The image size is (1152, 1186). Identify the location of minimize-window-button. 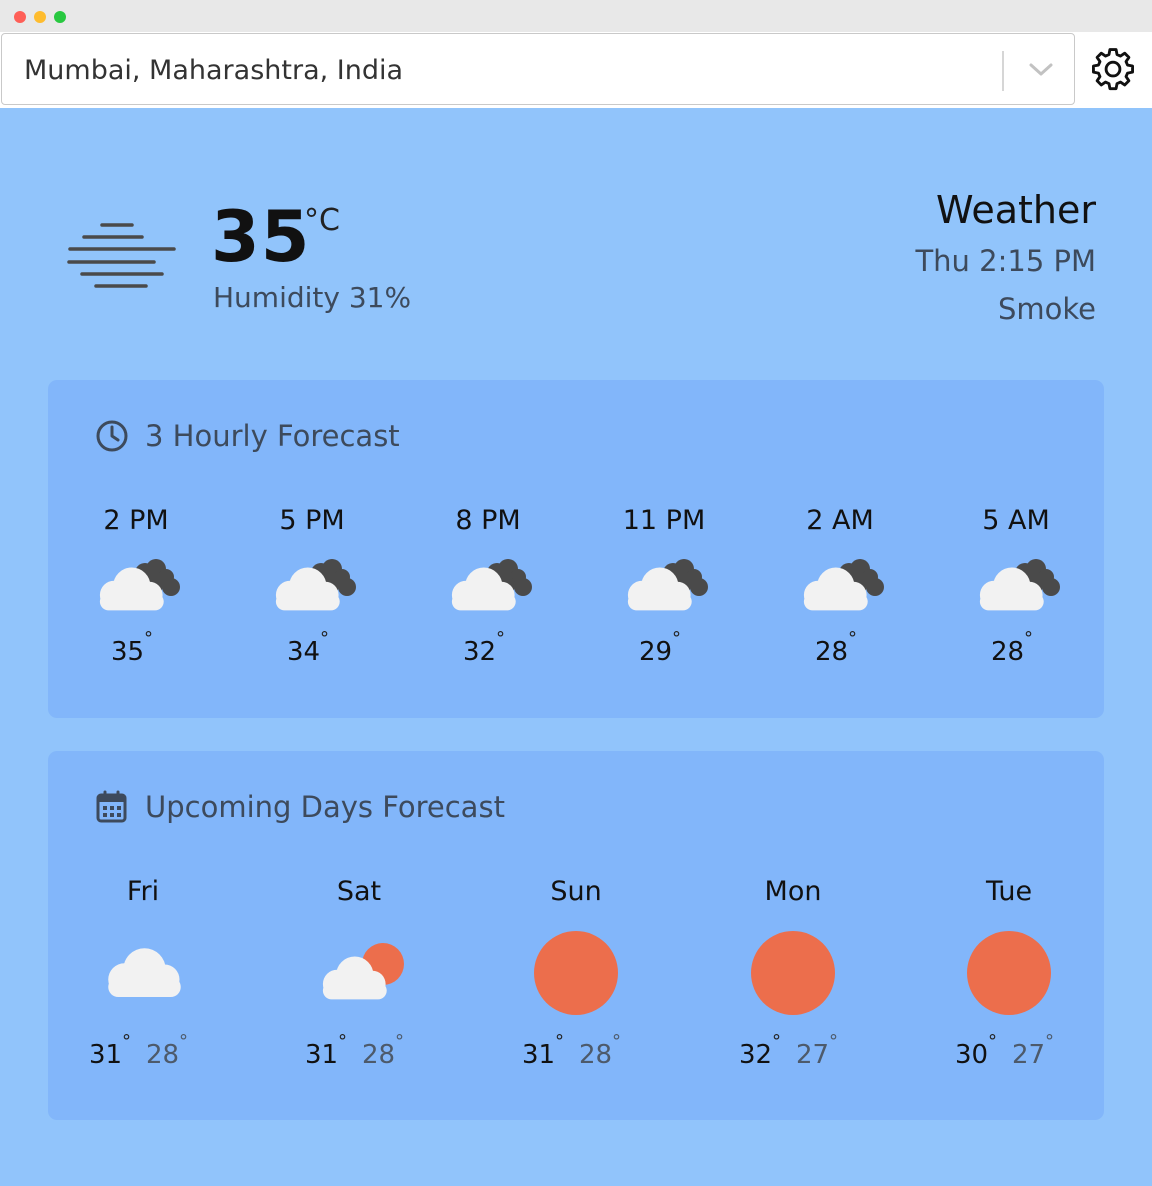
(40, 17).